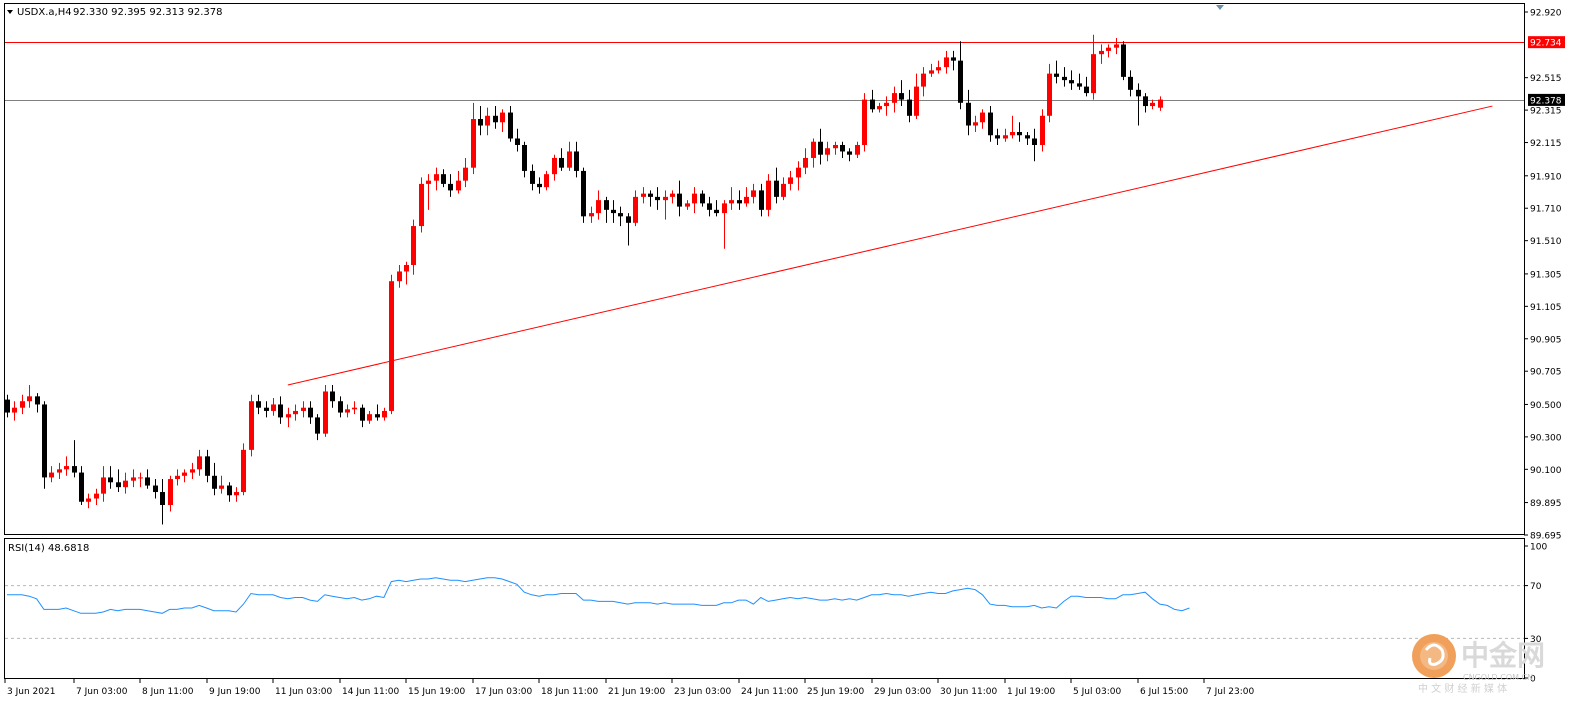 The image size is (1583, 716). Describe the element at coordinates (303, 692) in the screenshot. I see `time-tick-label: 11 Jun 03:00` at that location.